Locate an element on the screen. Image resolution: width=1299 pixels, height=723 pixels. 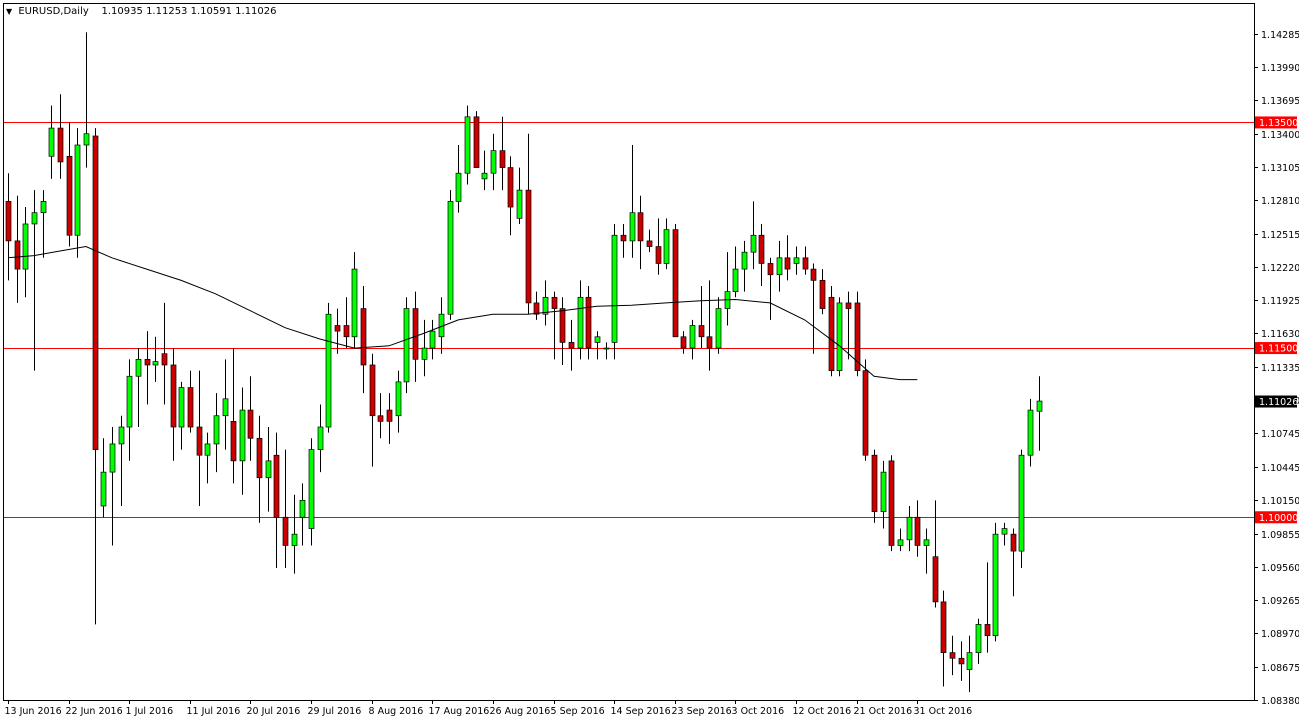
x-tick-label: 23 Sep 2016 is located at coordinates (702, 711).